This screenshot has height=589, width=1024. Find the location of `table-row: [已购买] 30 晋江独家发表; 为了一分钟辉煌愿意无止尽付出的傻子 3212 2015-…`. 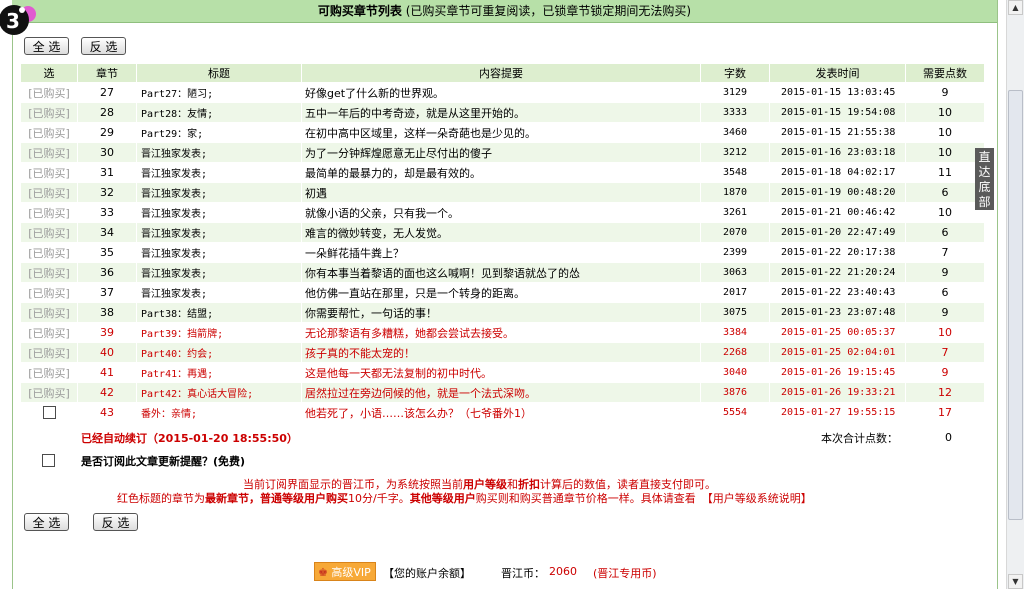

table-row: [已购买] 30 晋江独家发表; 为了一分钟辉煌愿意无止尽付出的傻子 3212 2015-… is located at coordinates (502, 152).